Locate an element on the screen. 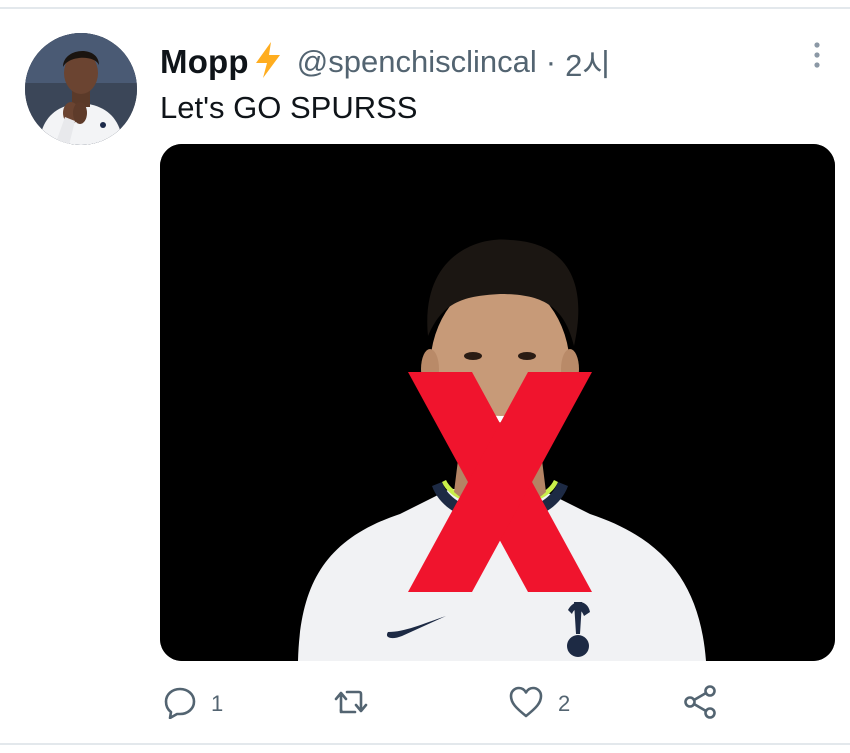 The image size is (850, 753). avatar-image is located at coordinates (81, 89).